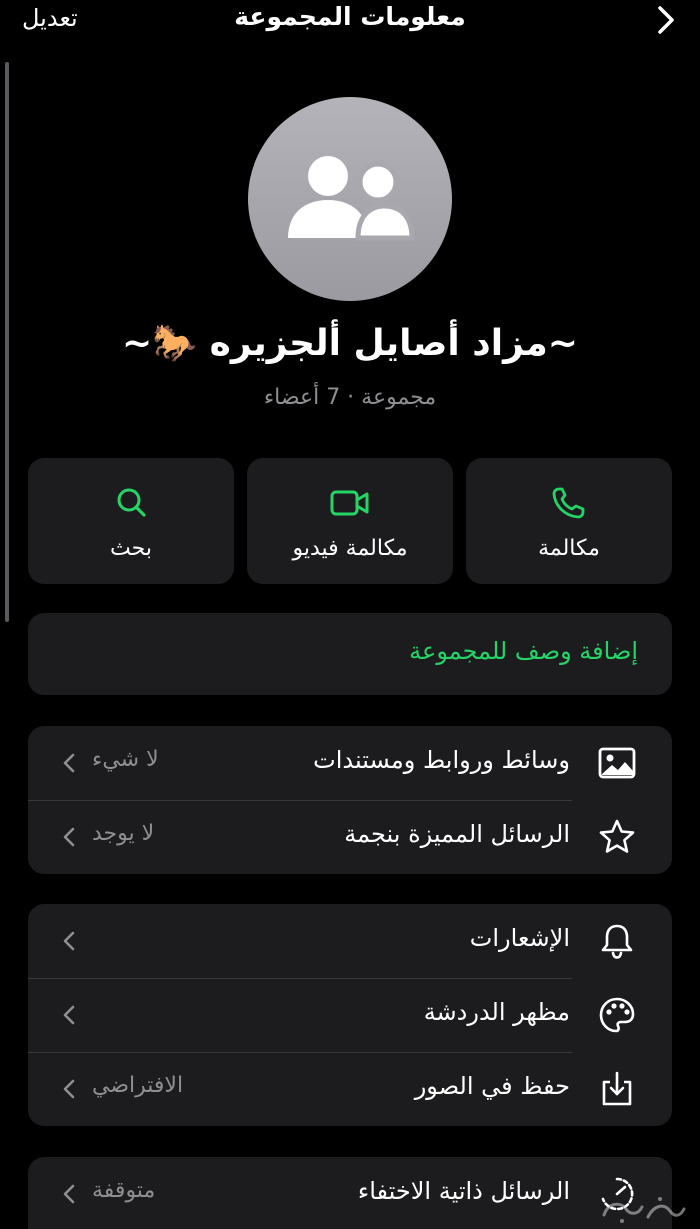 Image resolution: width=700 pixels, height=1229 pixels. Describe the element at coordinates (568, 503) in the screenshot. I see `phone-icon` at that location.